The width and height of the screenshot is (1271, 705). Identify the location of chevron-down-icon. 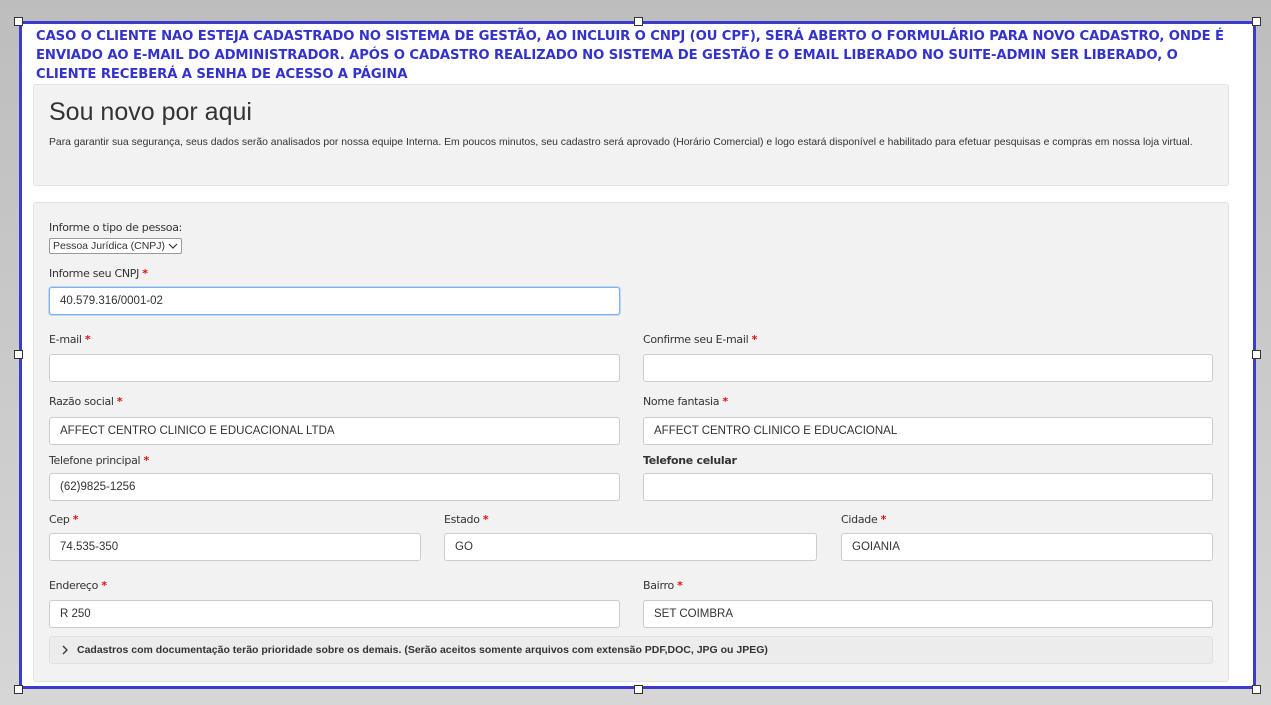
(173, 246).